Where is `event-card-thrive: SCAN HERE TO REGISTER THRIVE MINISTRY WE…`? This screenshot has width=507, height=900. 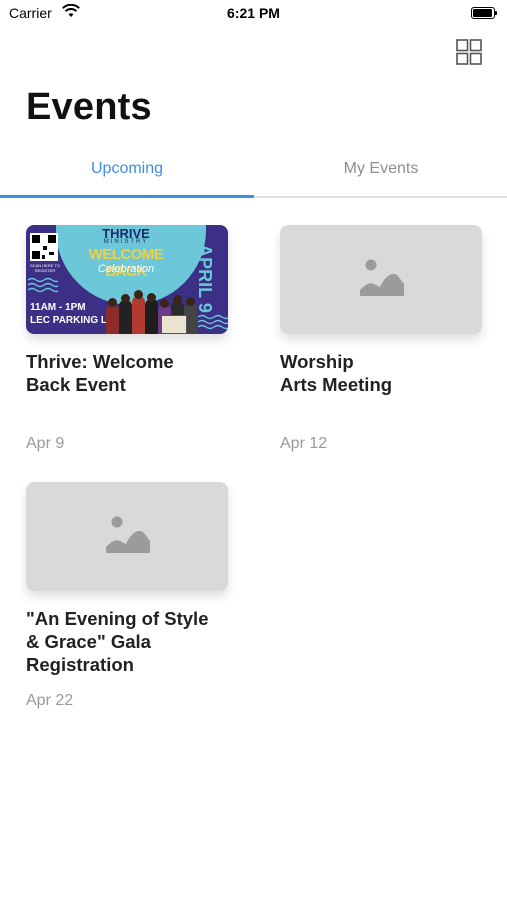 event-card-thrive: SCAN HERE TO REGISTER THRIVE MINISTRY WE… is located at coordinates (127, 338).